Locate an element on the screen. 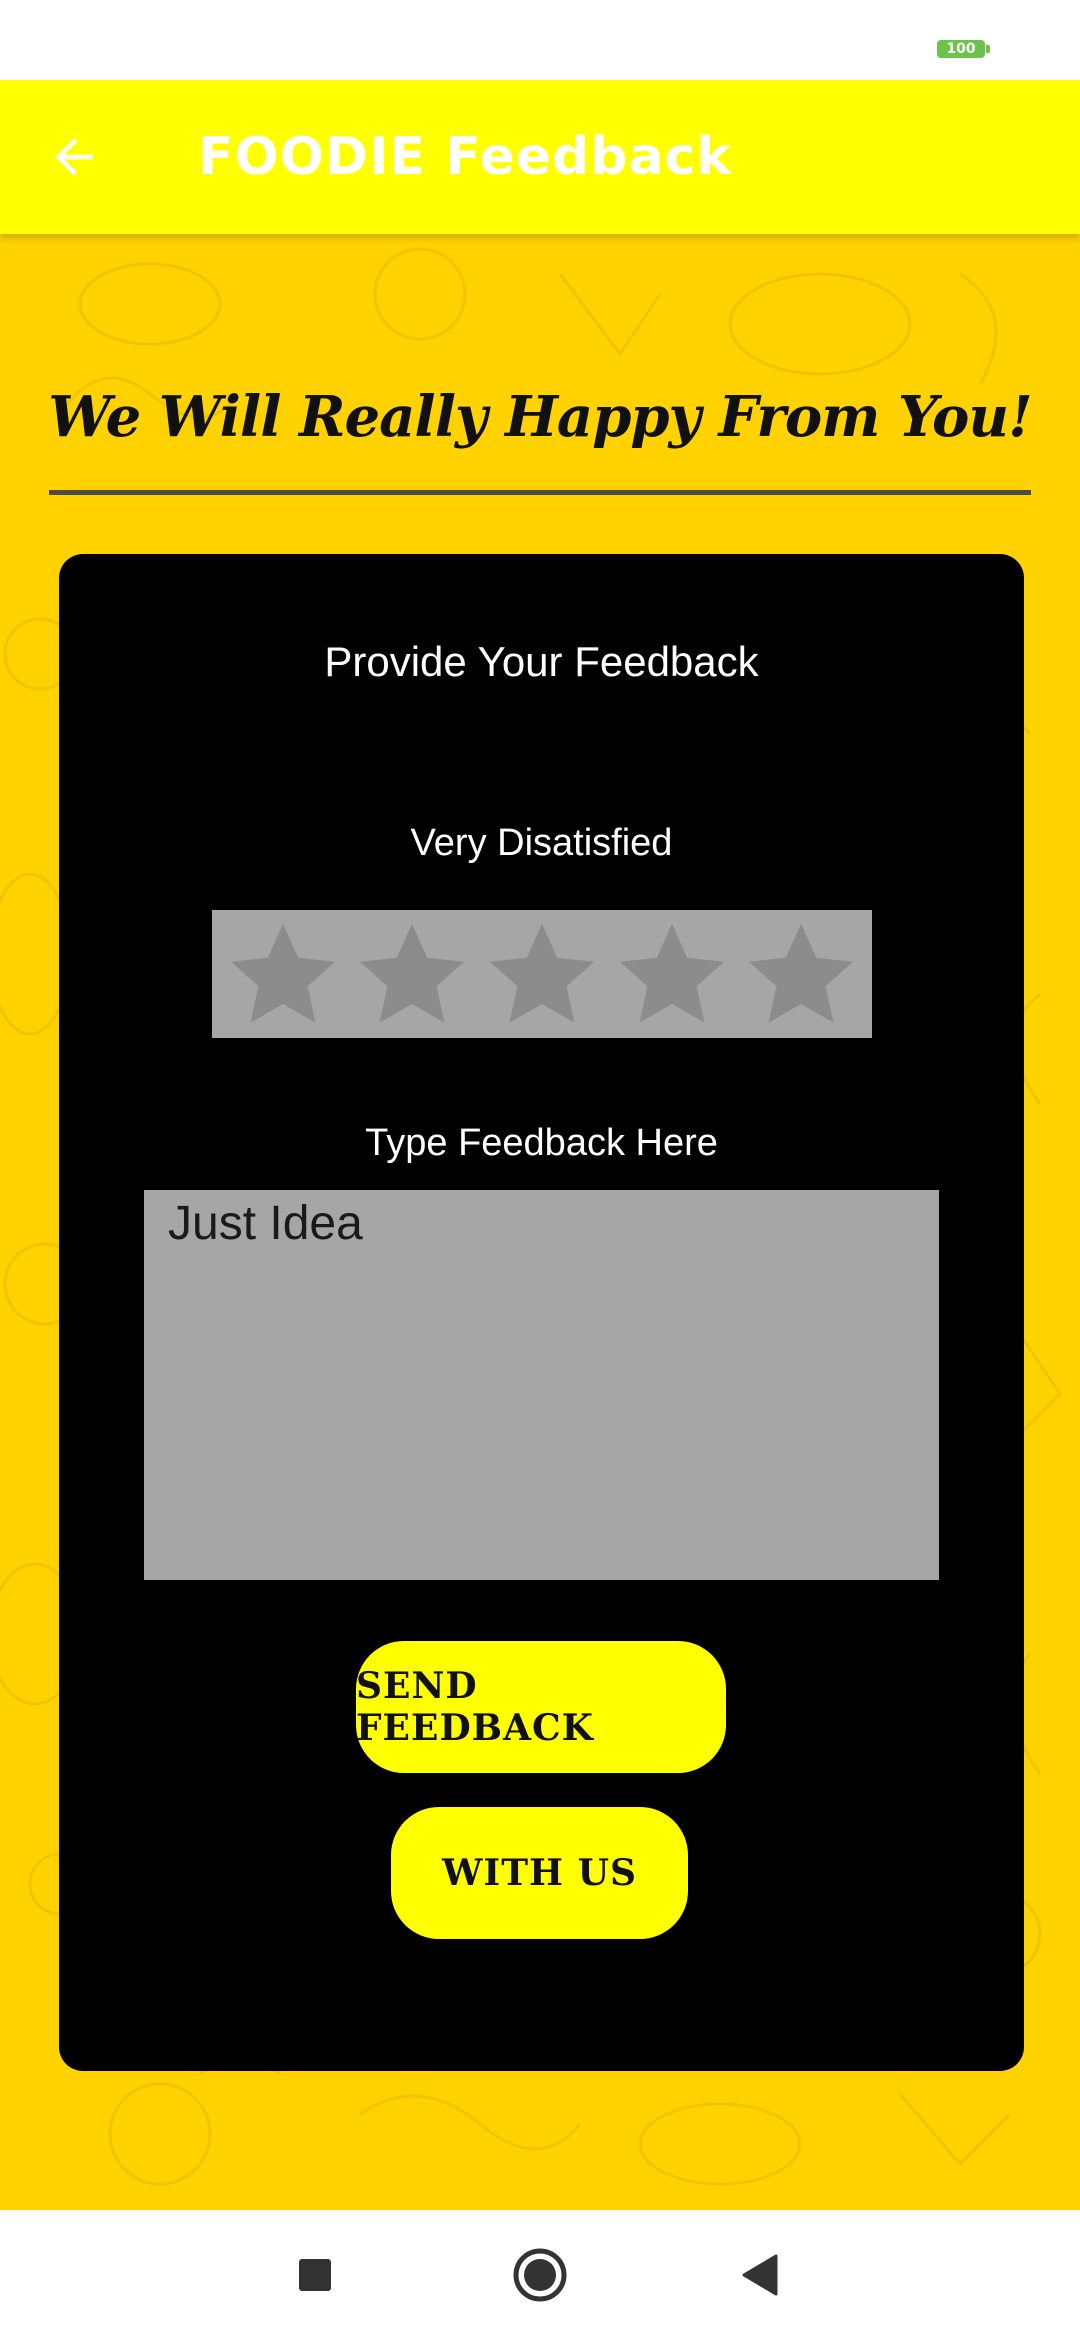 The height and width of the screenshot is (2340, 1080). circle-icon is located at coordinates (540, 2275).